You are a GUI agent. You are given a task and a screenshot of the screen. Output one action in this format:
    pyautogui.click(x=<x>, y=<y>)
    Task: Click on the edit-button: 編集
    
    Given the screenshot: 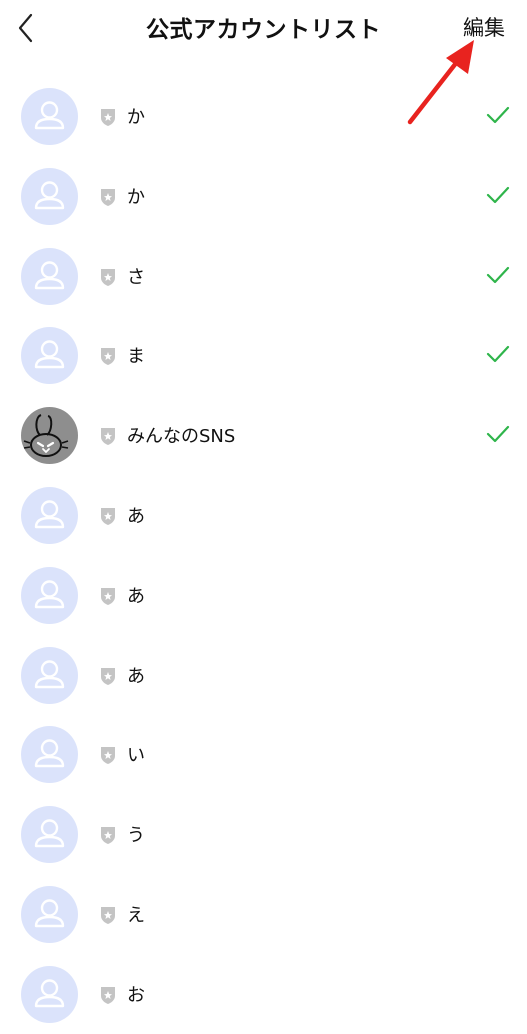 What is the action you would take?
    pyautogui.click(x=484, y=27)
    